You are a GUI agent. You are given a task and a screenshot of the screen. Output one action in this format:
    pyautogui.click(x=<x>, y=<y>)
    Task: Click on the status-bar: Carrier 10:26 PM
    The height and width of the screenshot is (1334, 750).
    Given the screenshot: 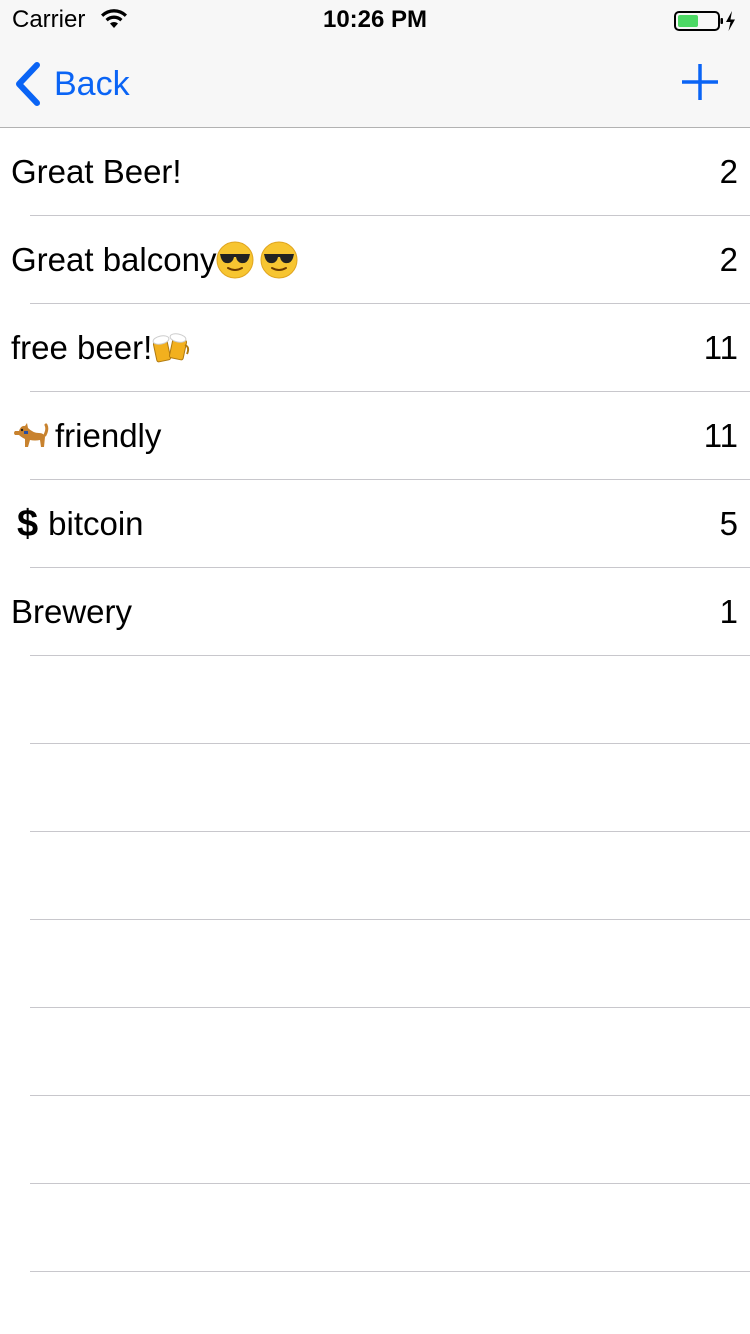 What is the action you would take?
    pyautogui.click(x=375, y=20)
    